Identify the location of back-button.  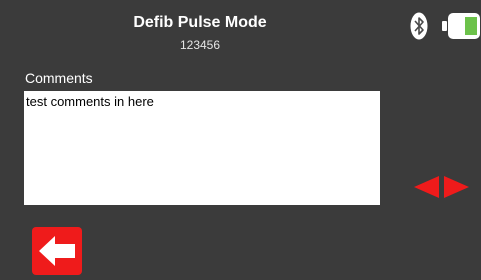
(57, 251).